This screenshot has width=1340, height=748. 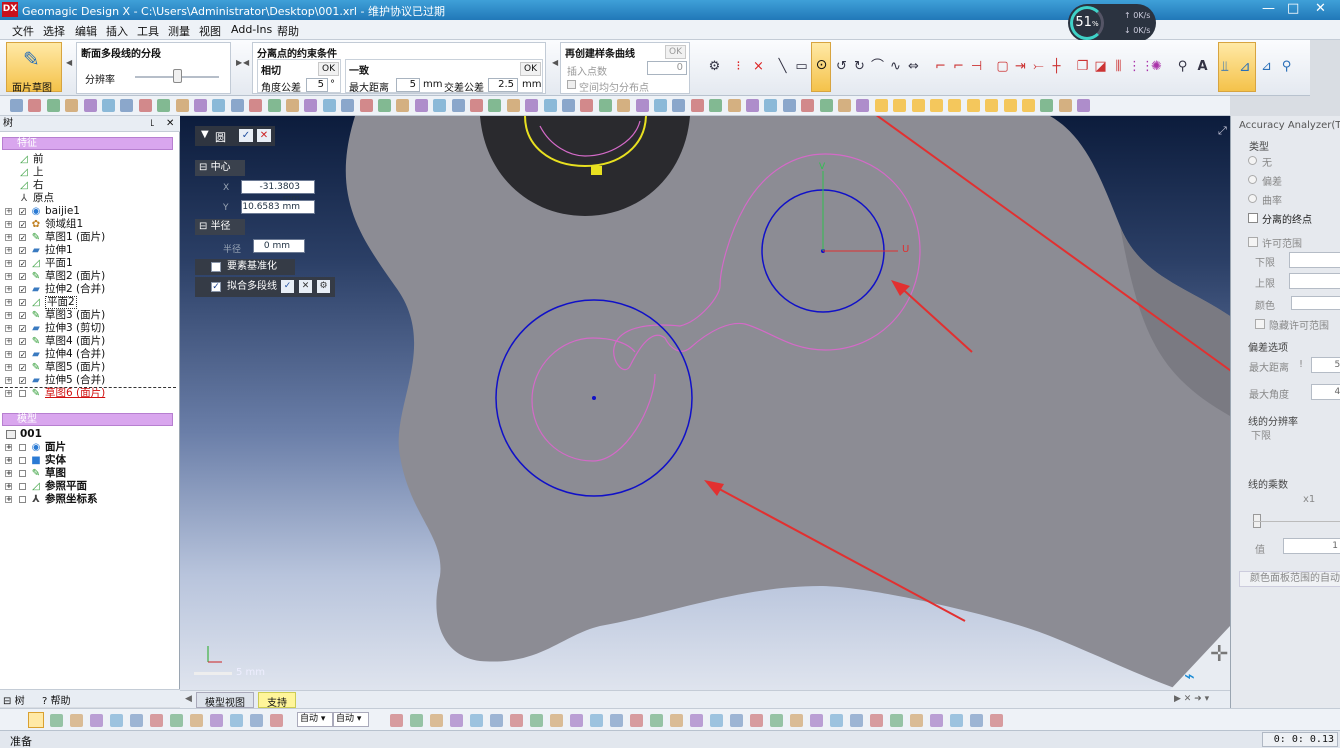 What do you see at coordinates (315, 719) in the screenshot?
I see `selection-mode-a: 自动 ▾` at bounding box center [315, 719].